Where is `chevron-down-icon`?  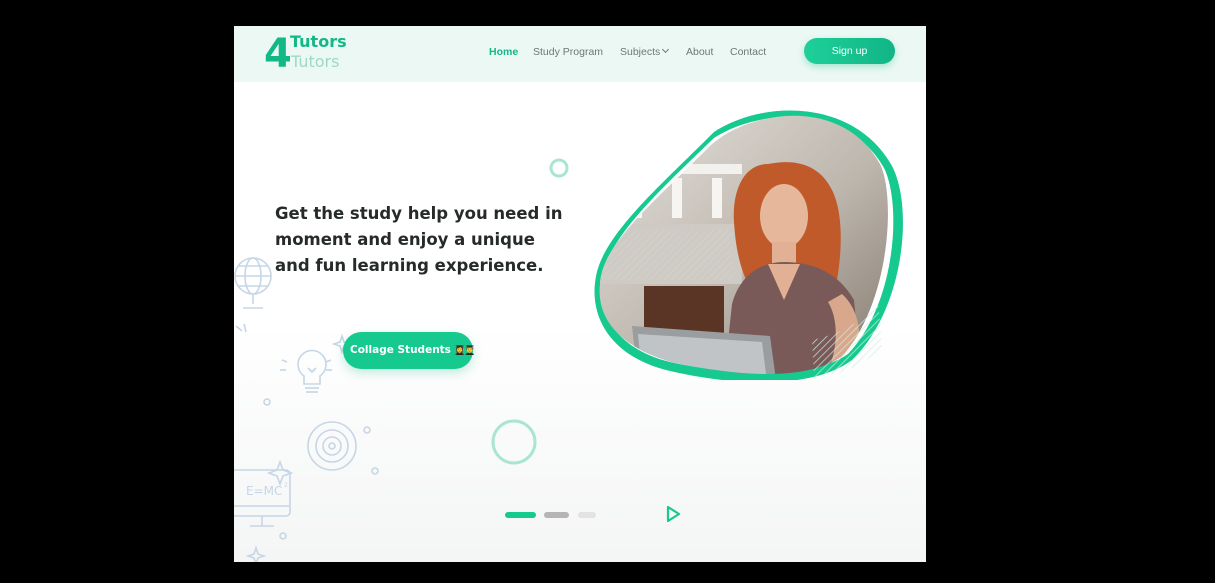 chevron-down-icon is located at coordinates (666, 49).